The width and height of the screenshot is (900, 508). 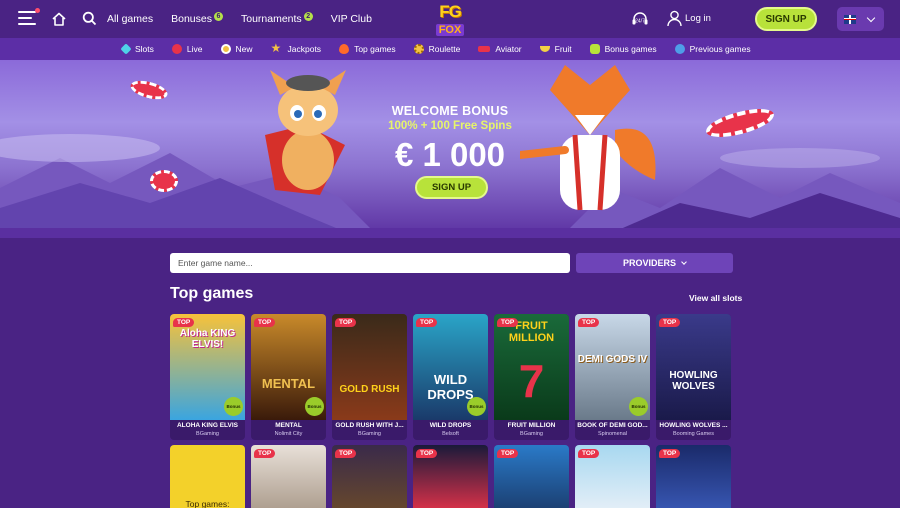 I want to click on live-icon, so click(x=176, y=49).